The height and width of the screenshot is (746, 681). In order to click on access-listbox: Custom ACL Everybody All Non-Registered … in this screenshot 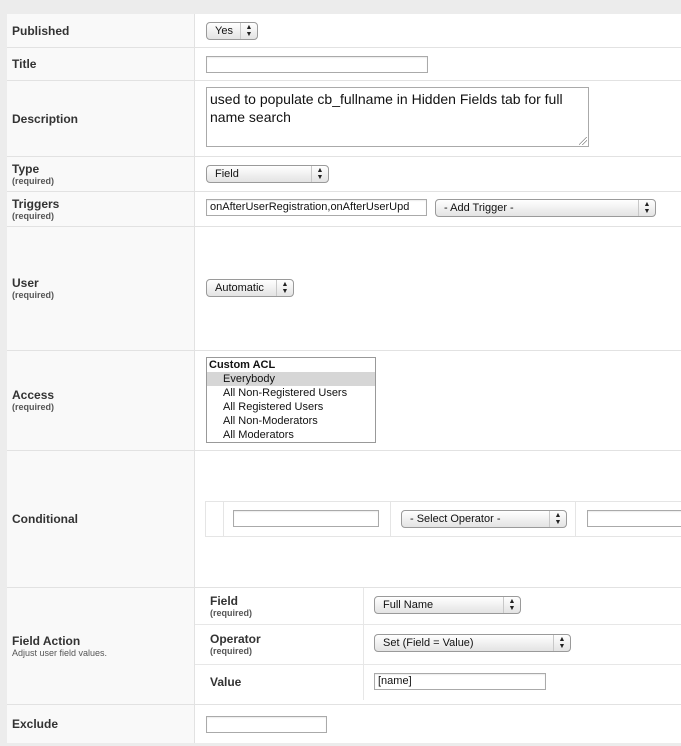, I will do `click(291, 400)`.